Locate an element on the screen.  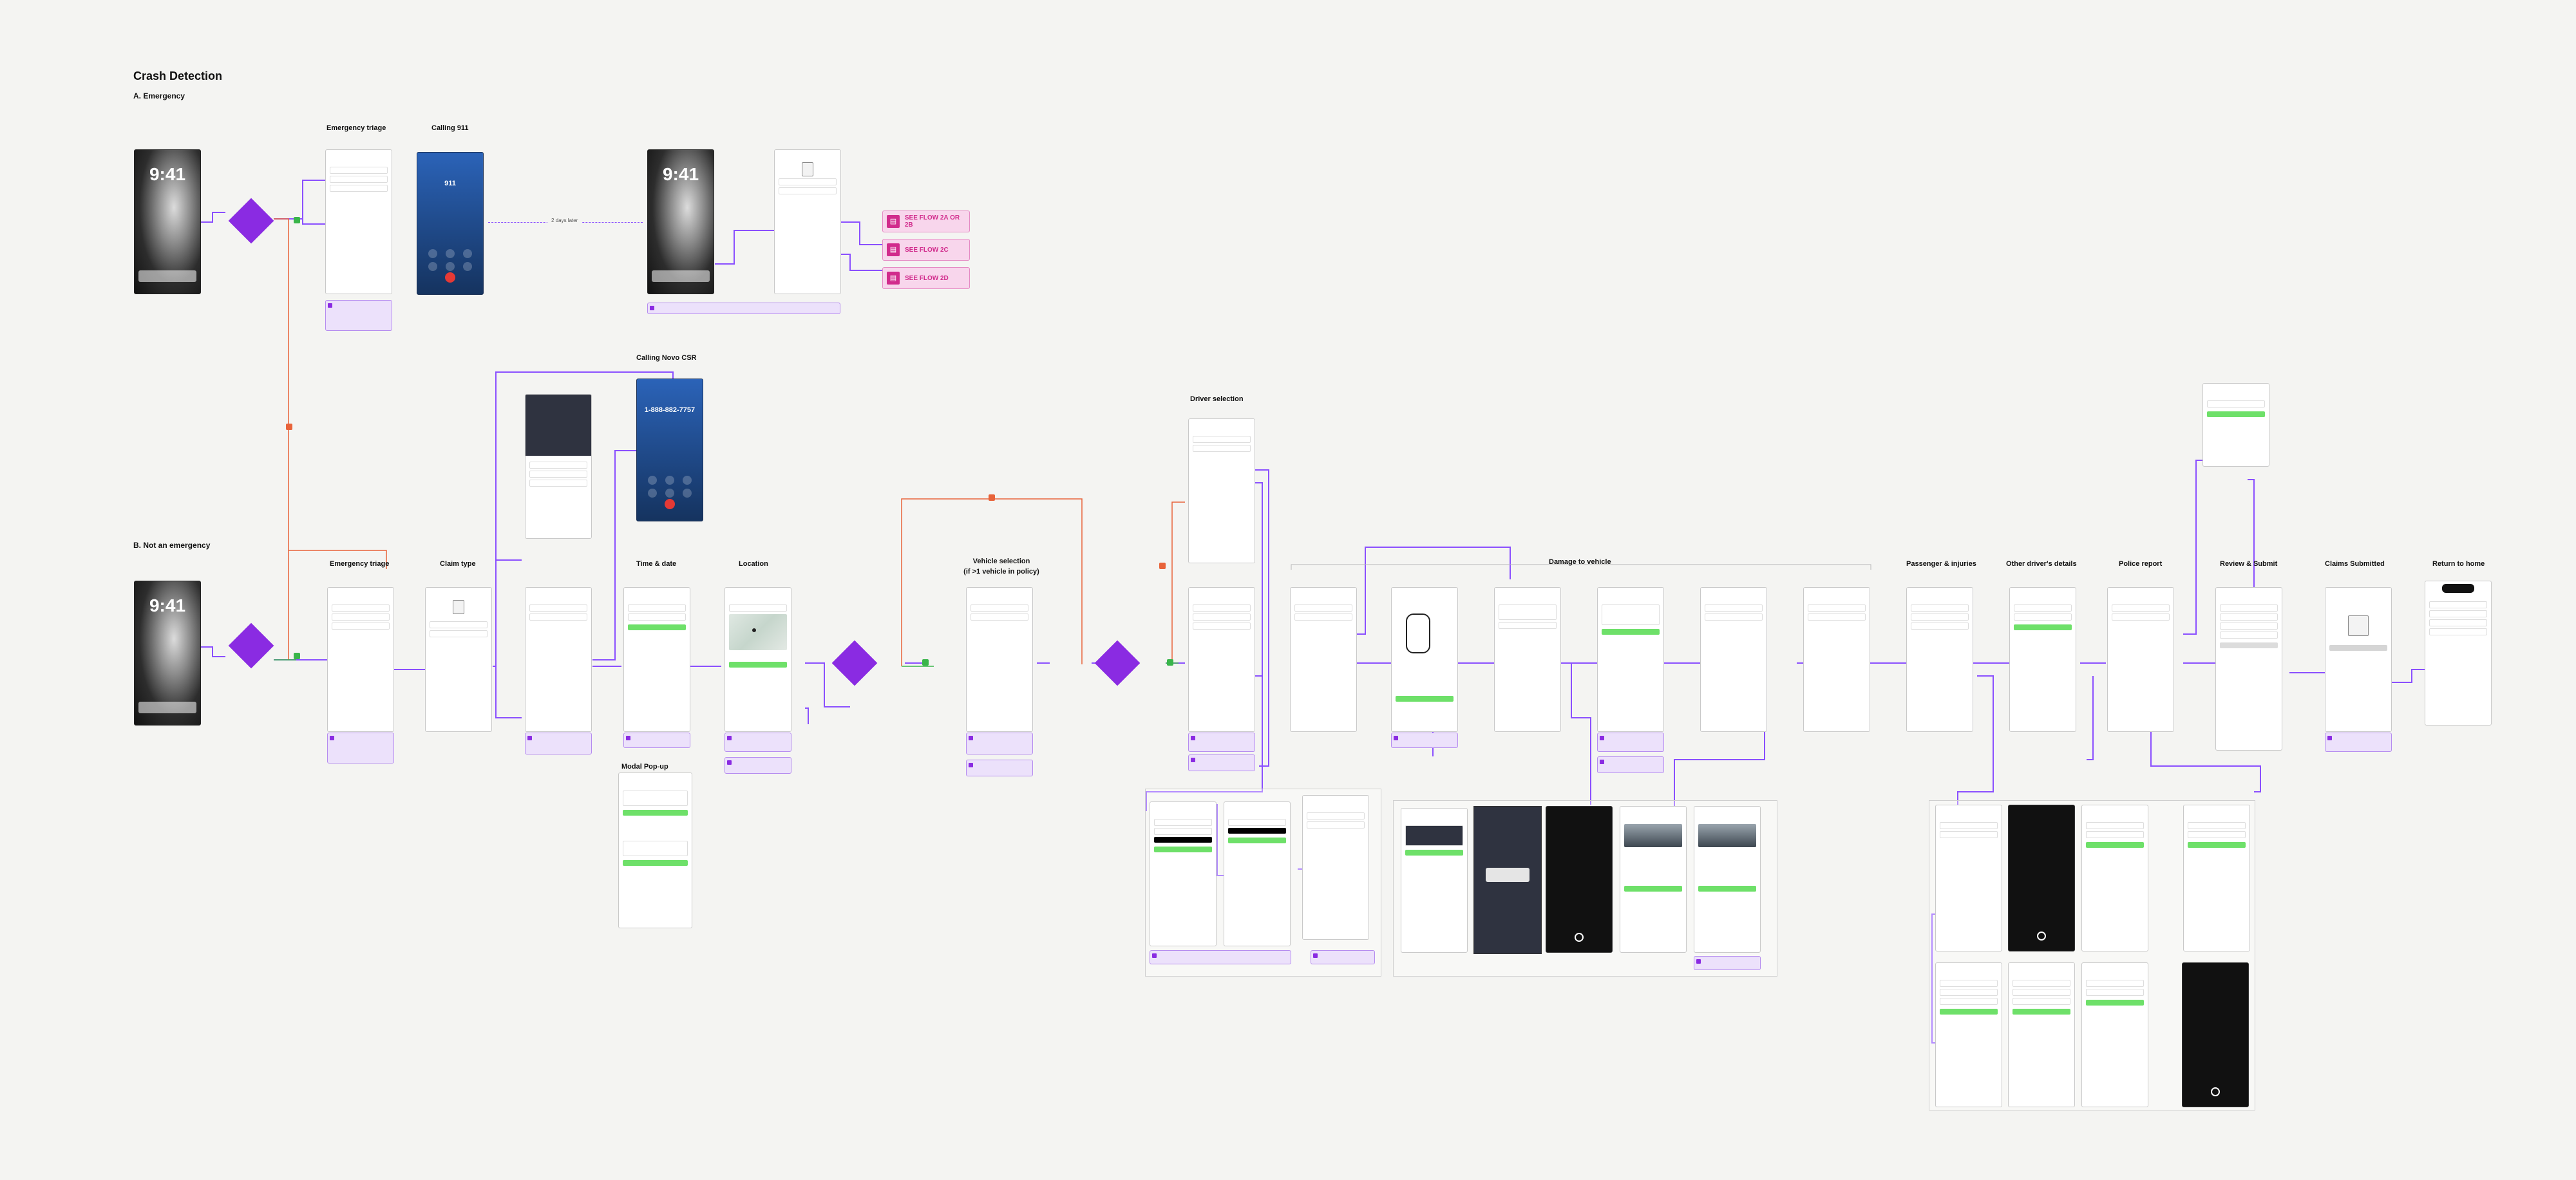
submit-button is located at coordinates (2249, 645).